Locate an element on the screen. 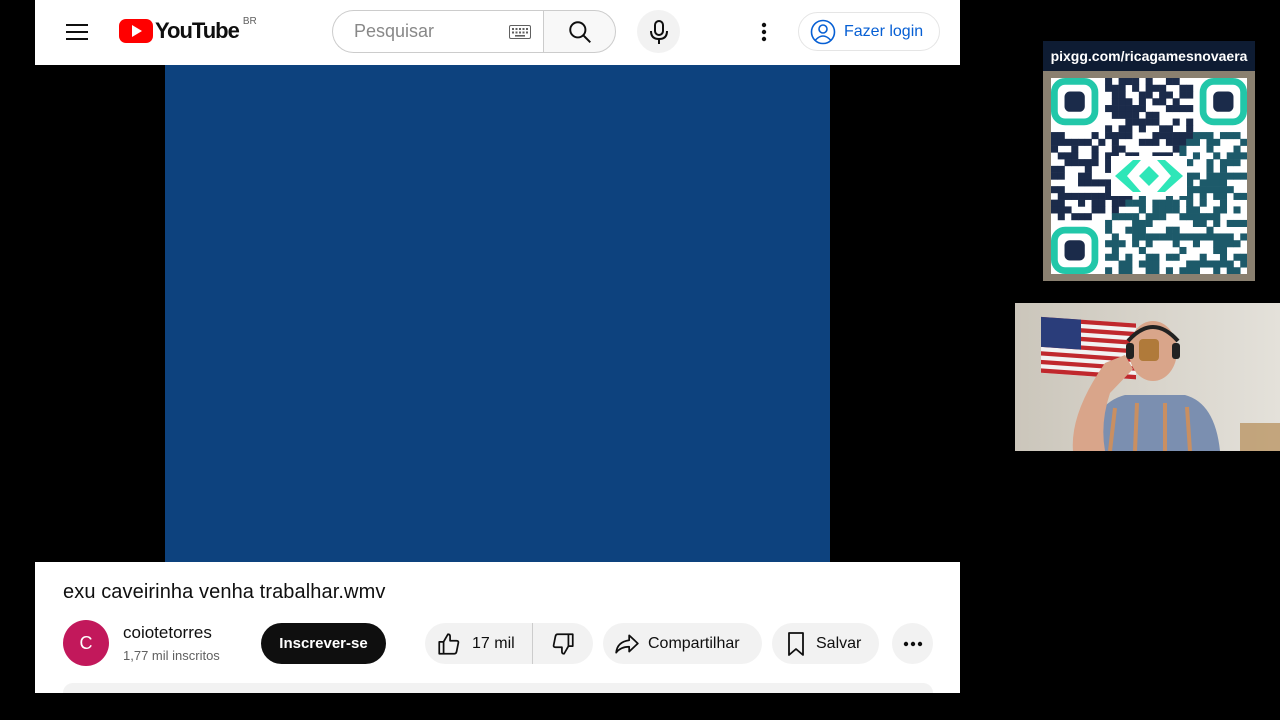  like-dislike-group: 17 mil is located at coordinates (509, 643).